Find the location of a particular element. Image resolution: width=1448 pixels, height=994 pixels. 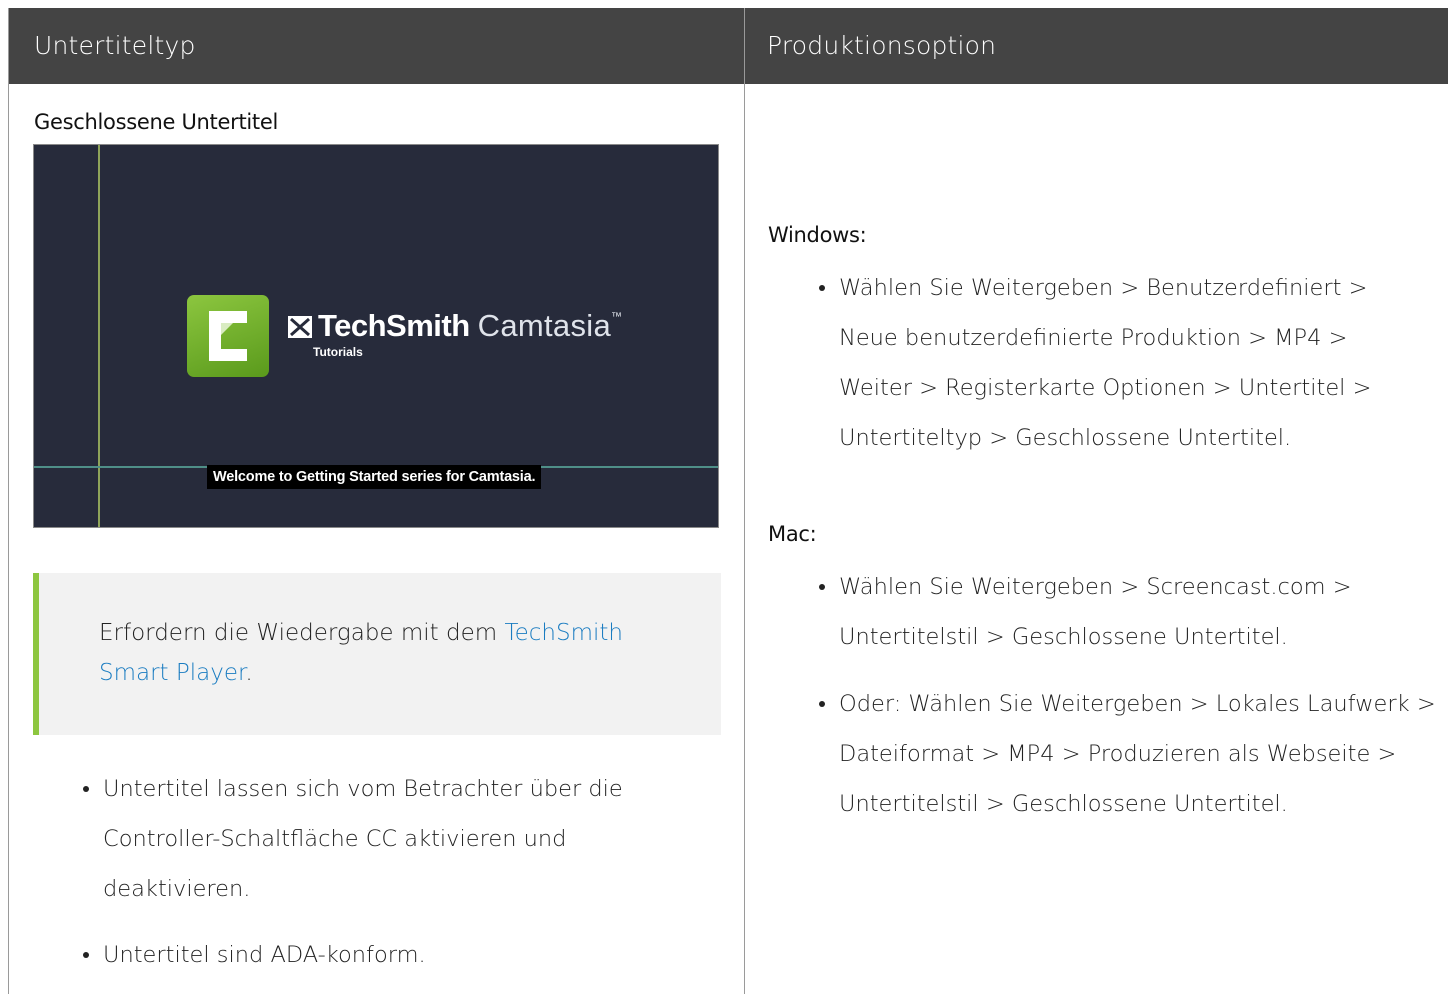

brand-techsmith: TechSmith is located at coordinates (394, 325).